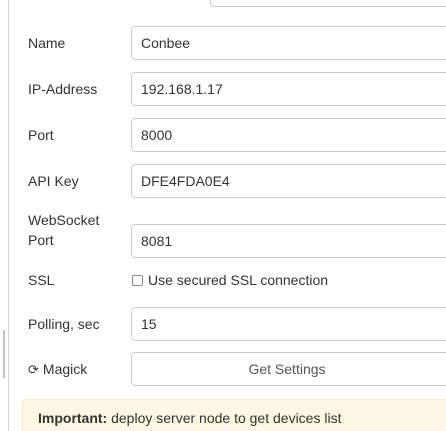  I want to click on ip-address-label: IP-Address, so click(63, 89).